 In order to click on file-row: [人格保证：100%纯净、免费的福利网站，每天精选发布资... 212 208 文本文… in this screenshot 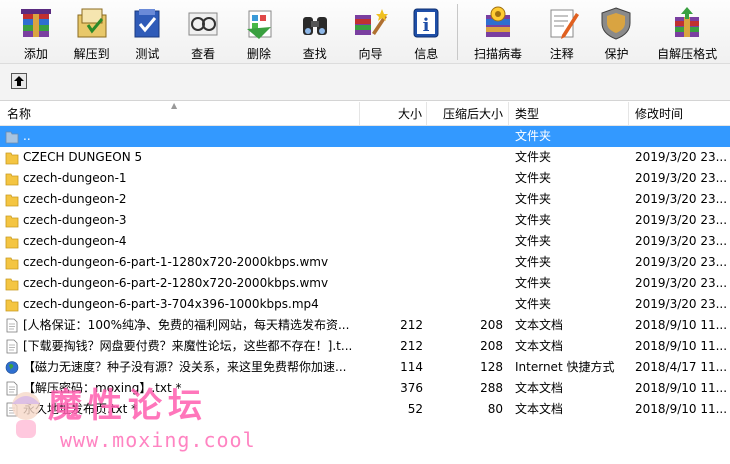, I will do `click(365, 325)`.